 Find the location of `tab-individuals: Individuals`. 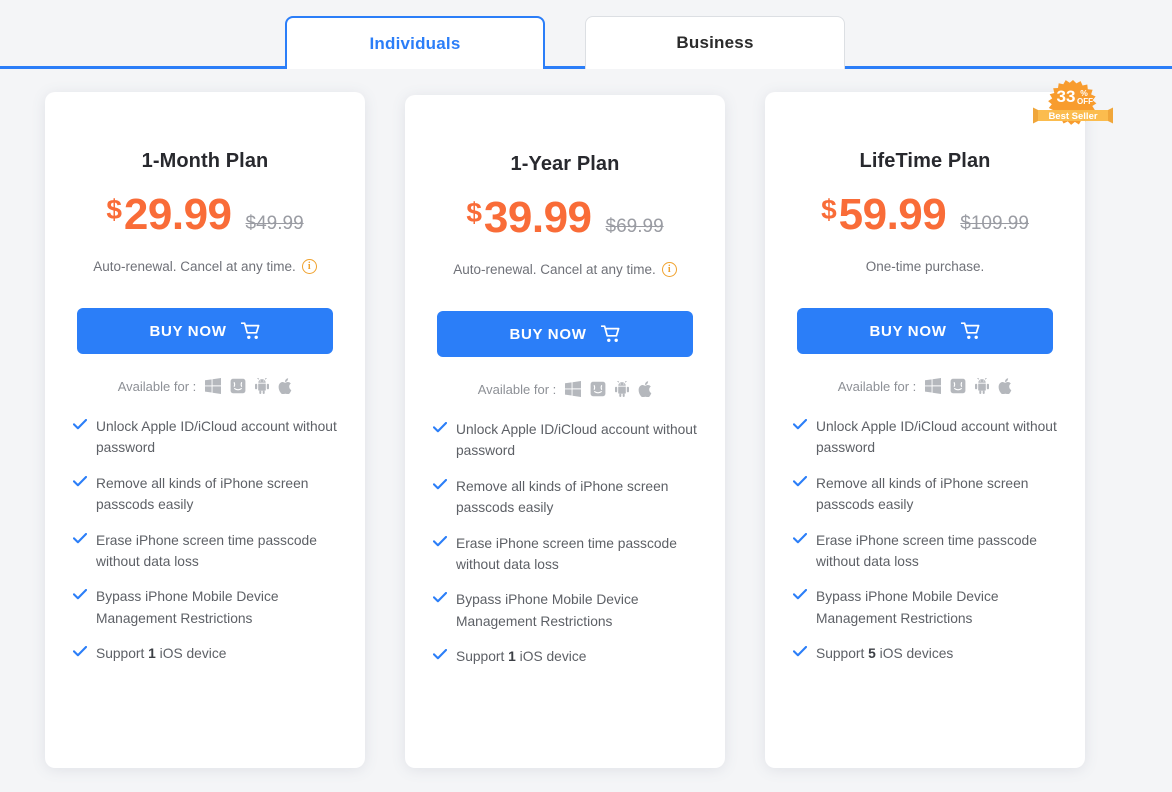

tab-individuals: Individuals is located at coordinates (415, 42).